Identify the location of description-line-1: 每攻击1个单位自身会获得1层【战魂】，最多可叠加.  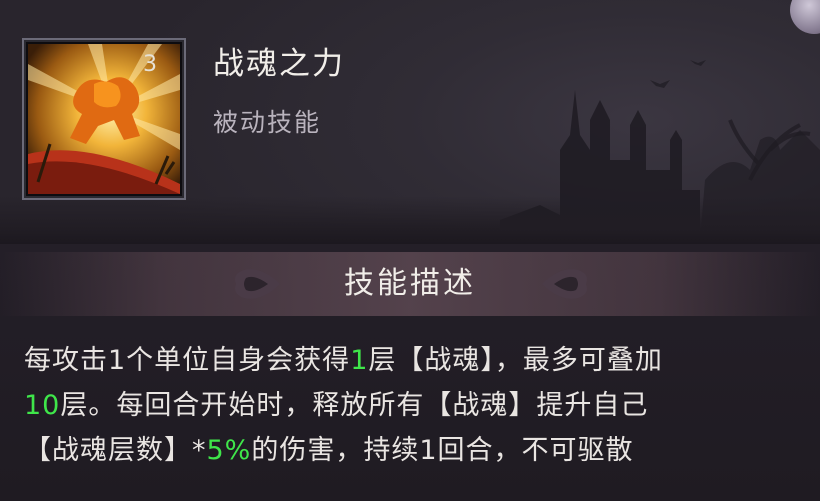
(419, 360).